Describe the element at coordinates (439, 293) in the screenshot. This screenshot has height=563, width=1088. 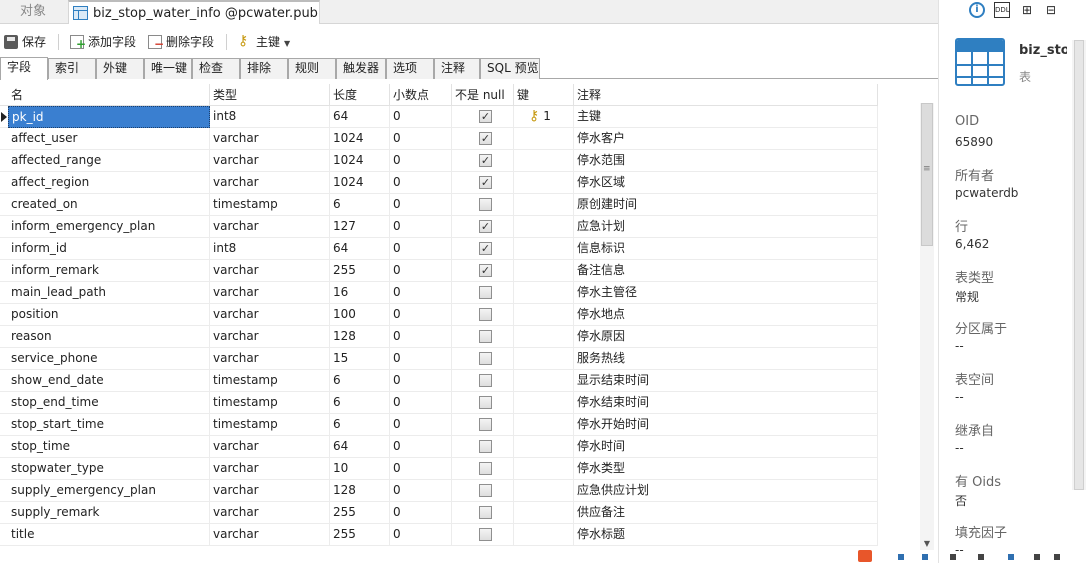
I see `table-row: main_lead_path varchar 16 0 停水主管径` at that location.